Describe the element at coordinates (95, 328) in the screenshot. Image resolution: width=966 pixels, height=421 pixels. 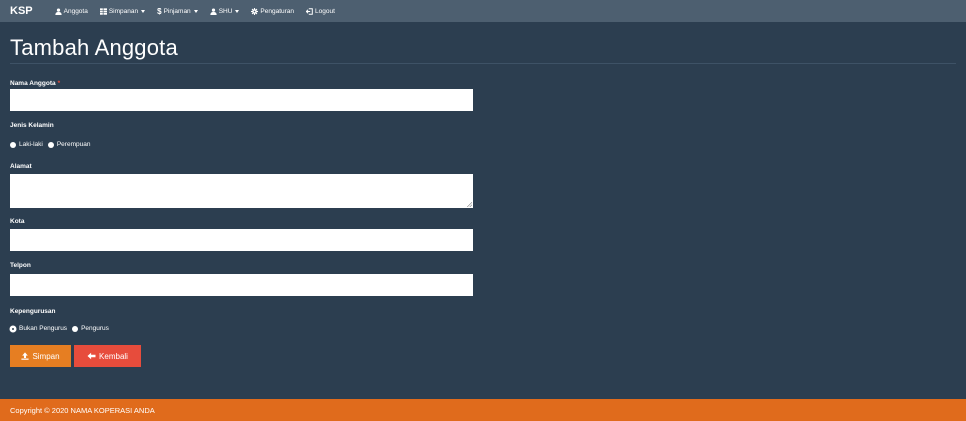
I see `radio-label-pengurus: Pengurus` at that location.